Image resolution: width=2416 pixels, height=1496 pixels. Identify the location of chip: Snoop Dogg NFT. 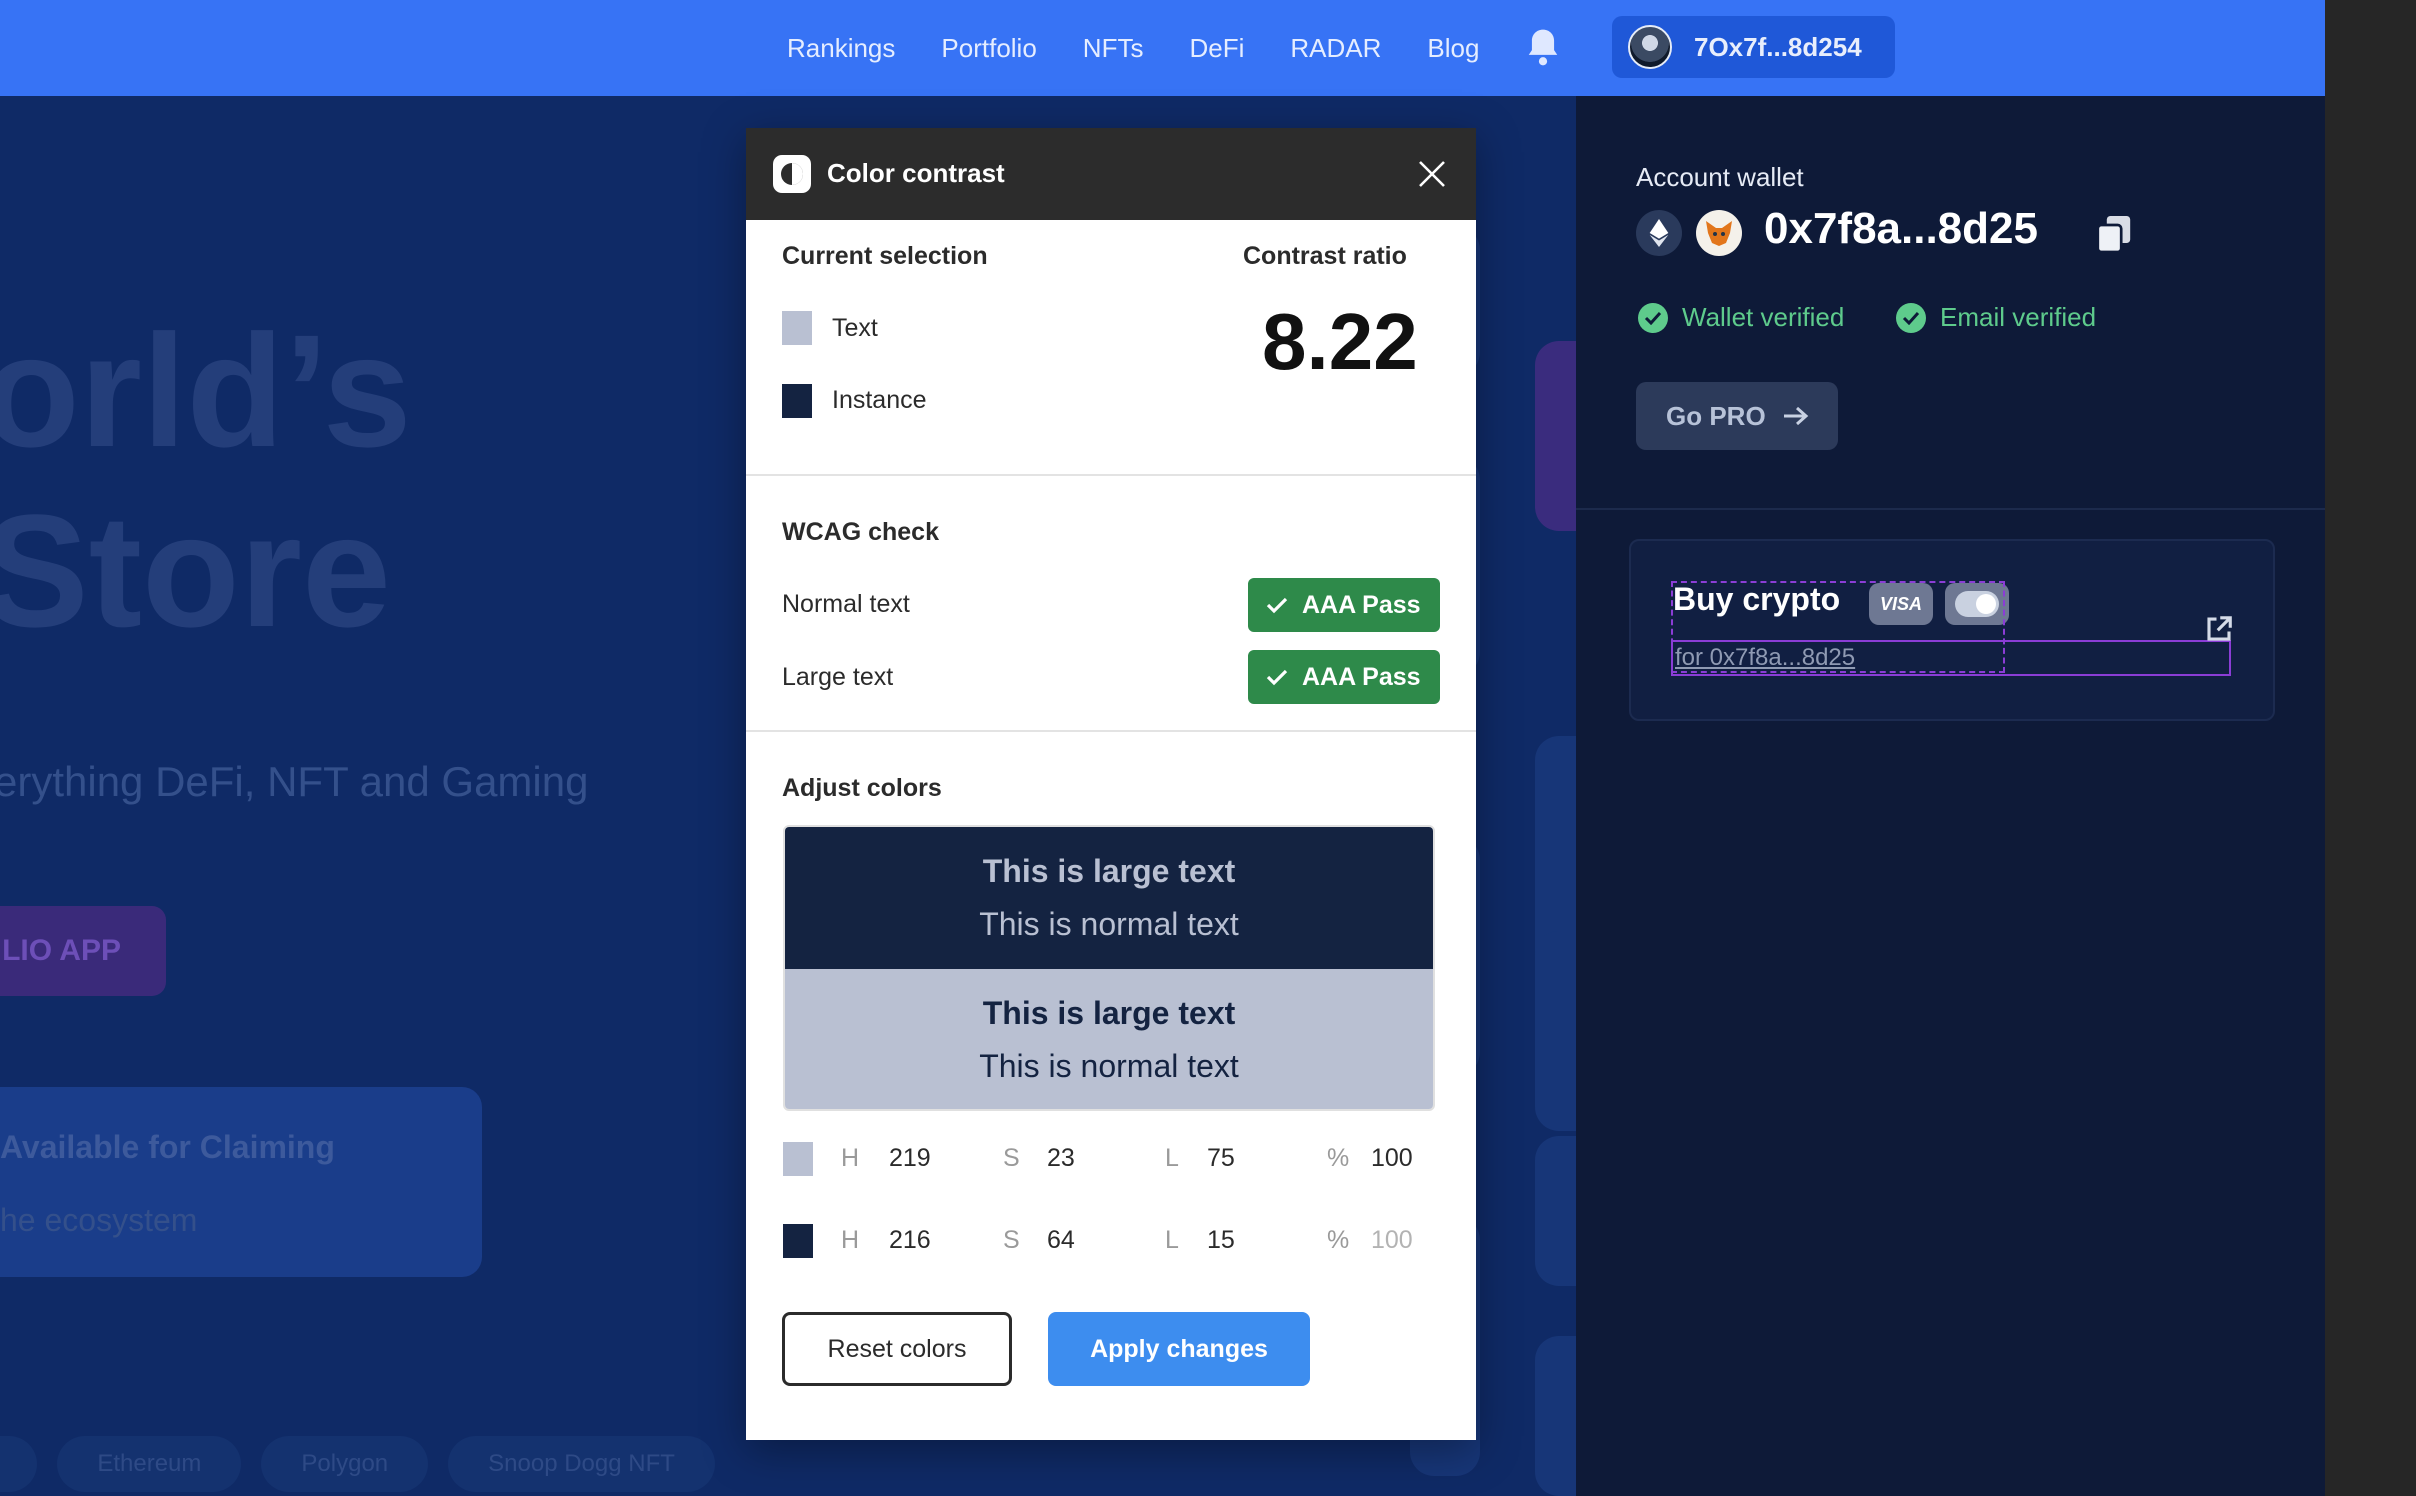
(581, 1464).